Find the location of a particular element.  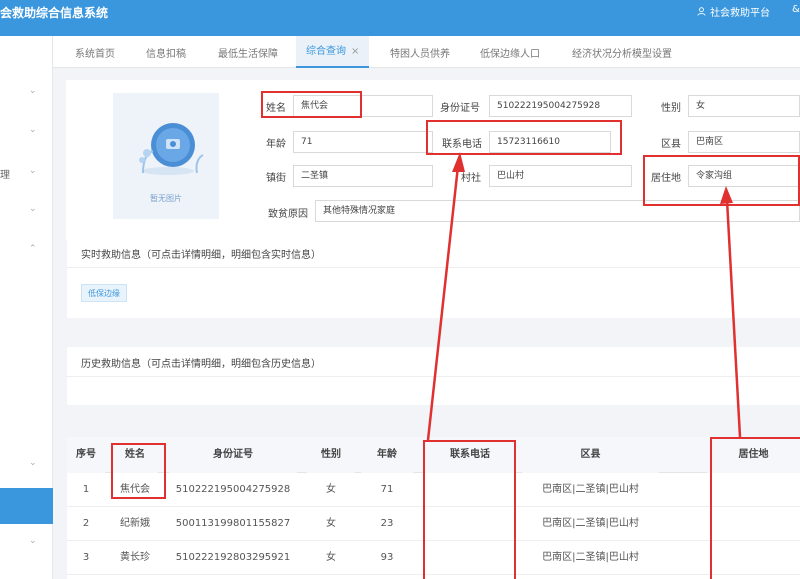

cell-id: 510222195004275928 is located at coordinates (233, 489).